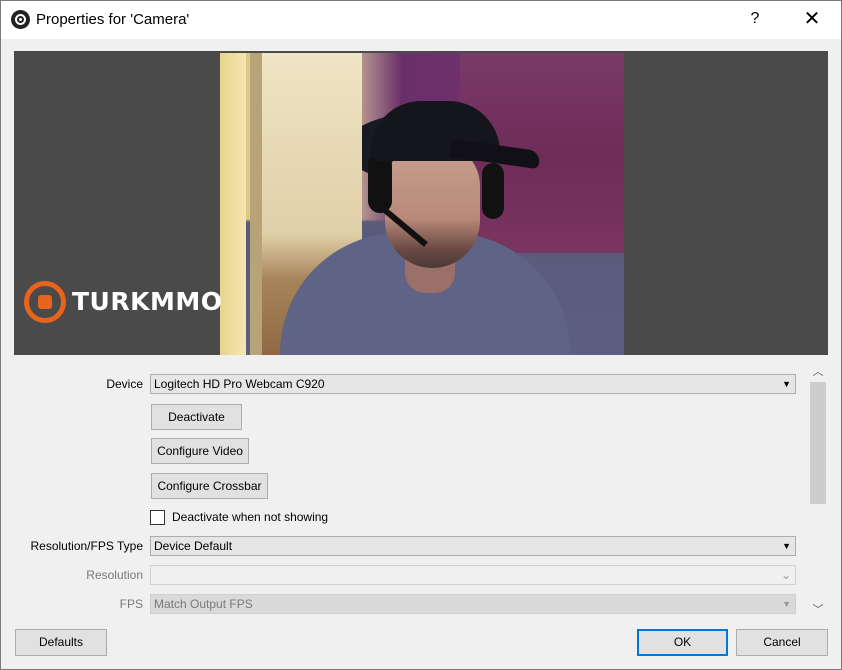 Image resolution: width=842 pixels, height=670 pixels. Describe the element at coordinates (61, 642) in the screenshot. I see `defaults-button: Defaults` at that location.